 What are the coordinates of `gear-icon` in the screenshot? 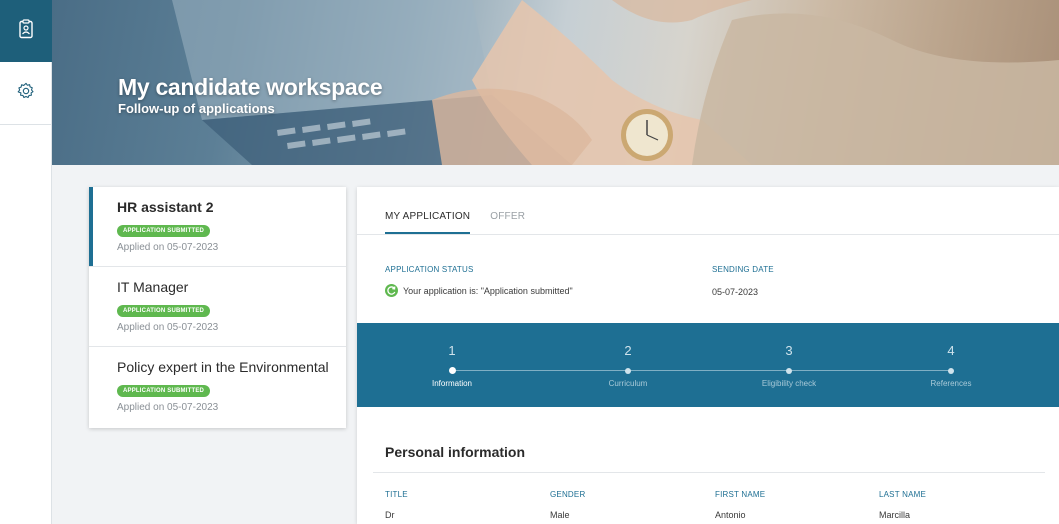 It's located at (26, 93).